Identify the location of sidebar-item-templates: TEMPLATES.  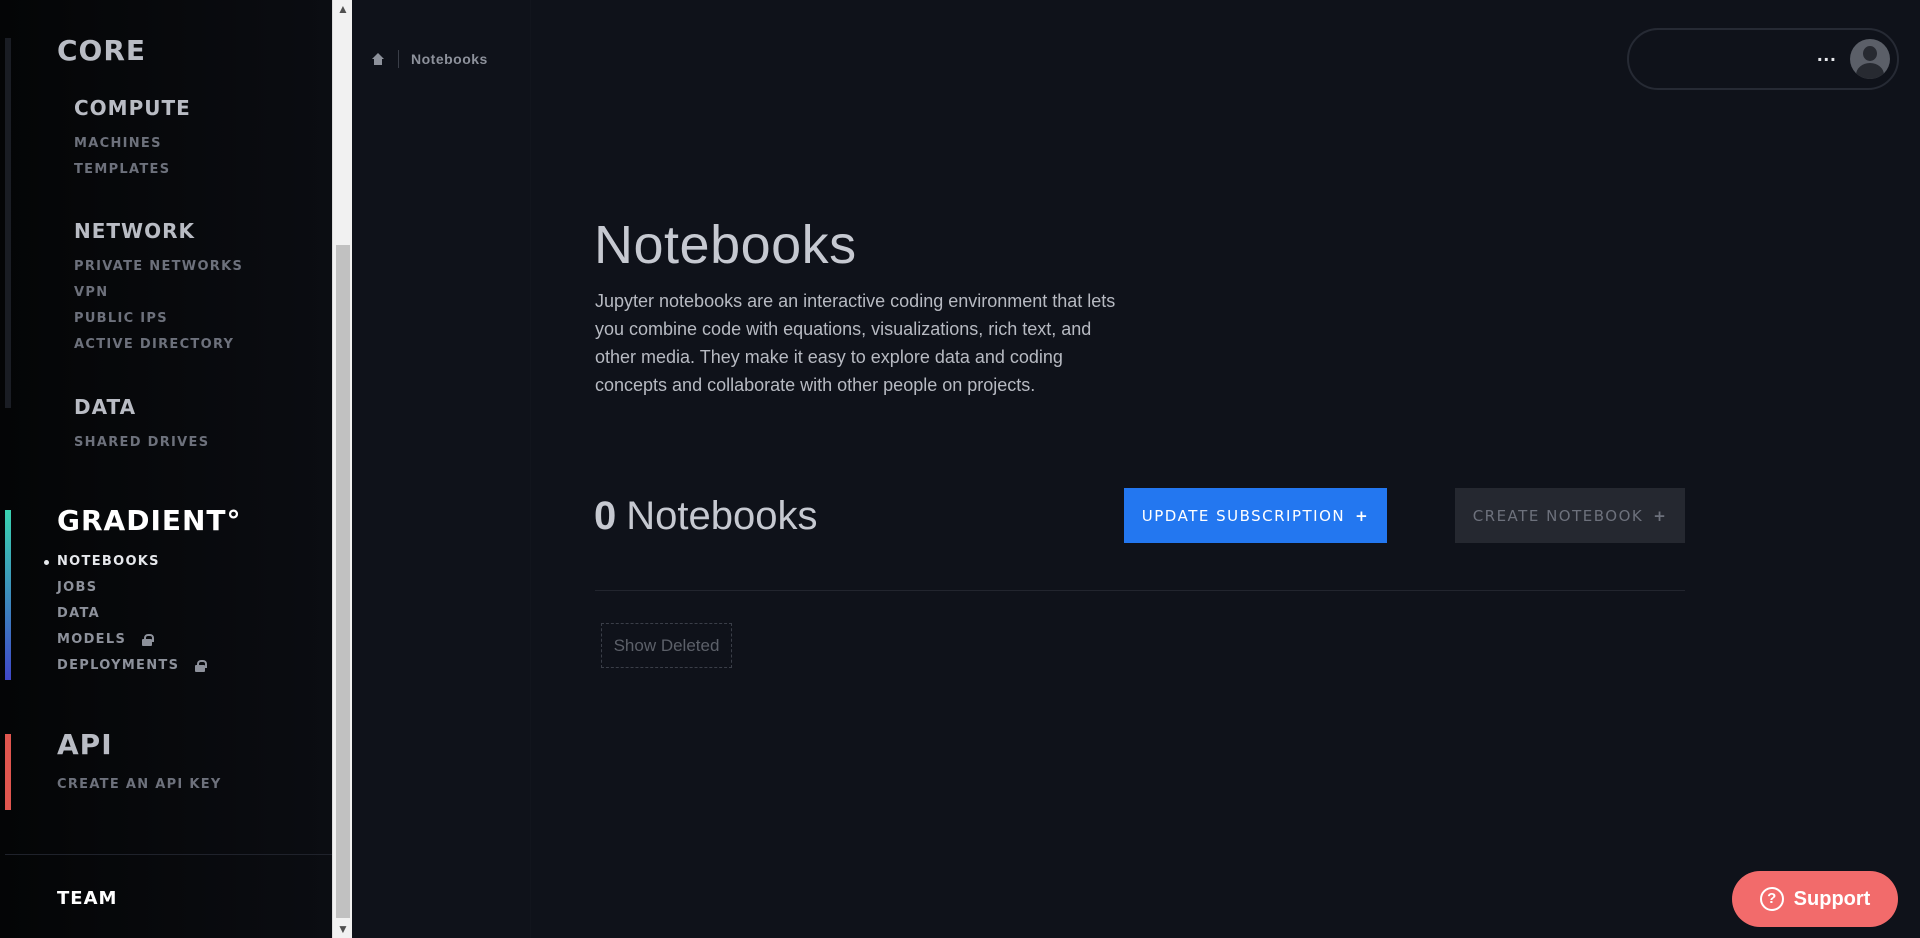
(122, 169).